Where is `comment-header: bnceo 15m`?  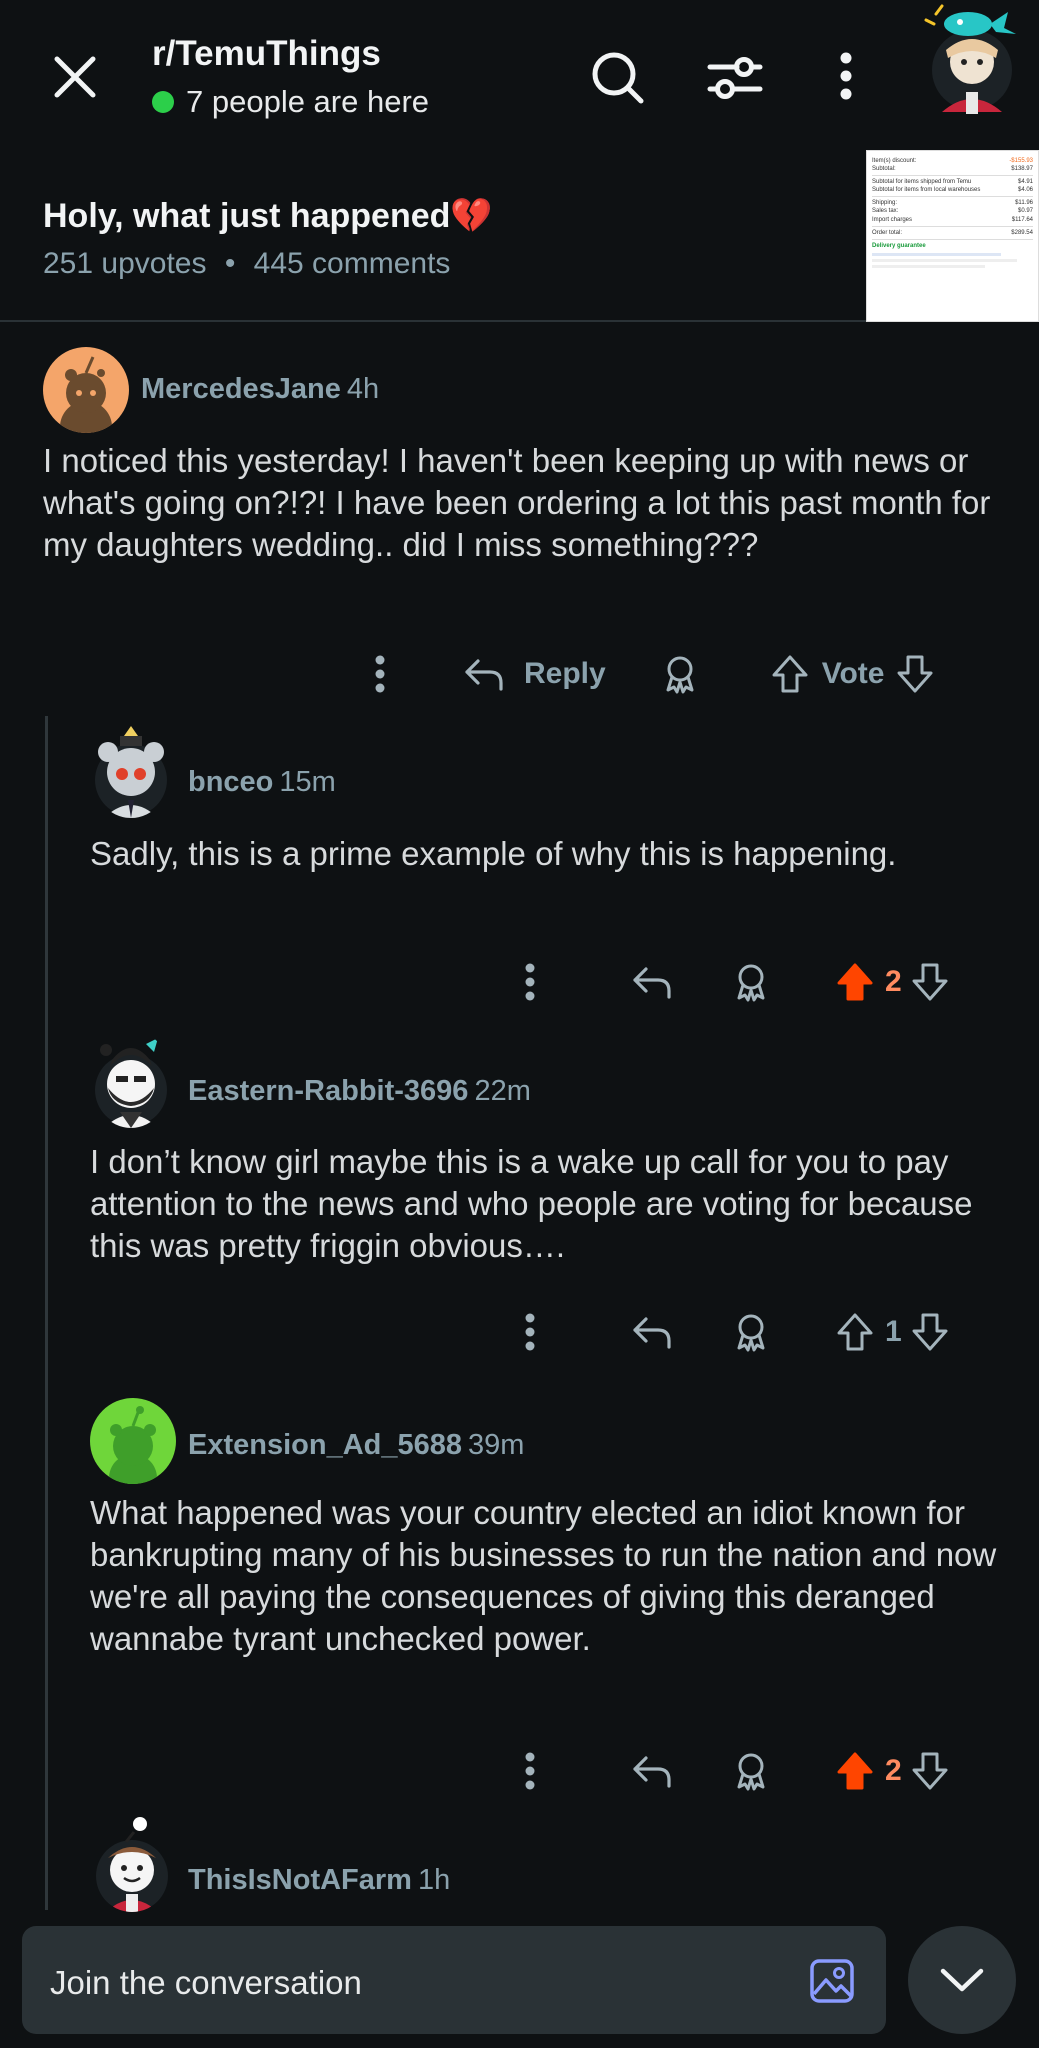 comment-header: bnceo 15m is located at coordinates (262, 782).